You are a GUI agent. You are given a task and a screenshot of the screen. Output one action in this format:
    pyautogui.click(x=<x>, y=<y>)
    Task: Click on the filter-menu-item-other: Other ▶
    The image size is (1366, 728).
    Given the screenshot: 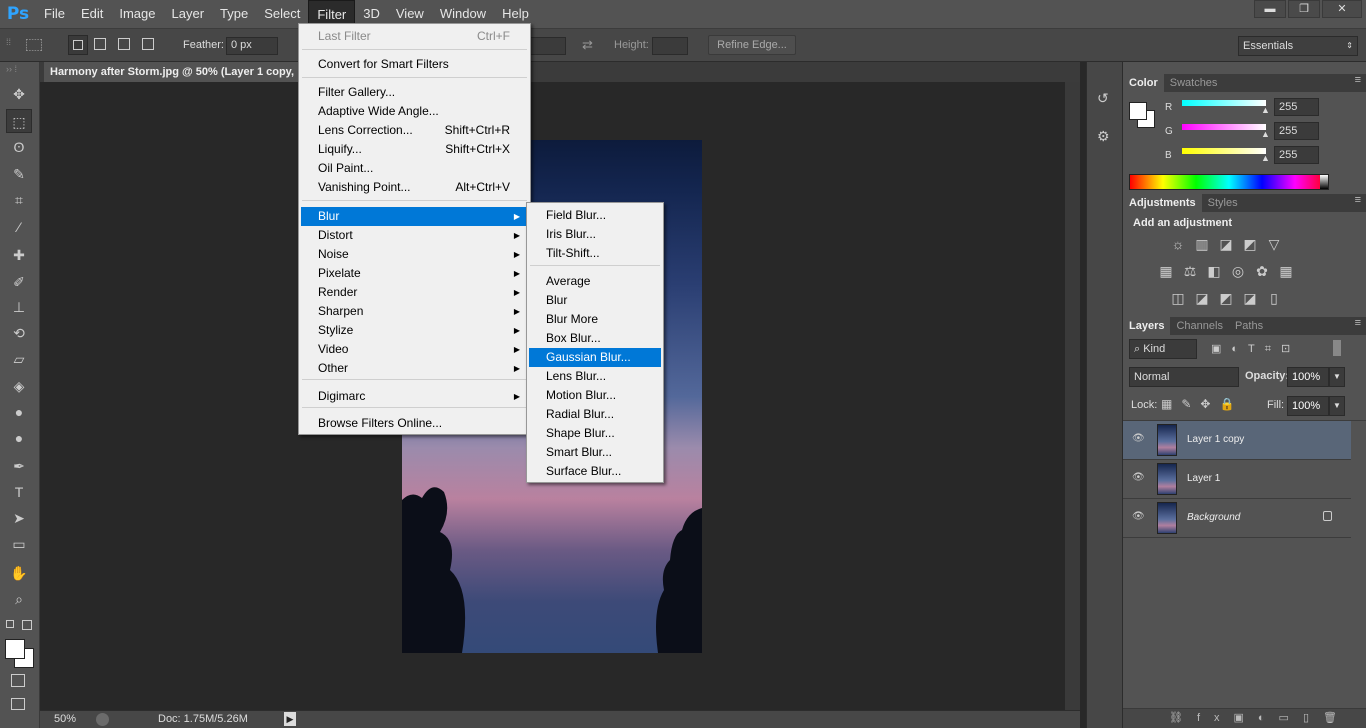 What is the action you would take?
    pyautogui.click(x=414, y=368)
    